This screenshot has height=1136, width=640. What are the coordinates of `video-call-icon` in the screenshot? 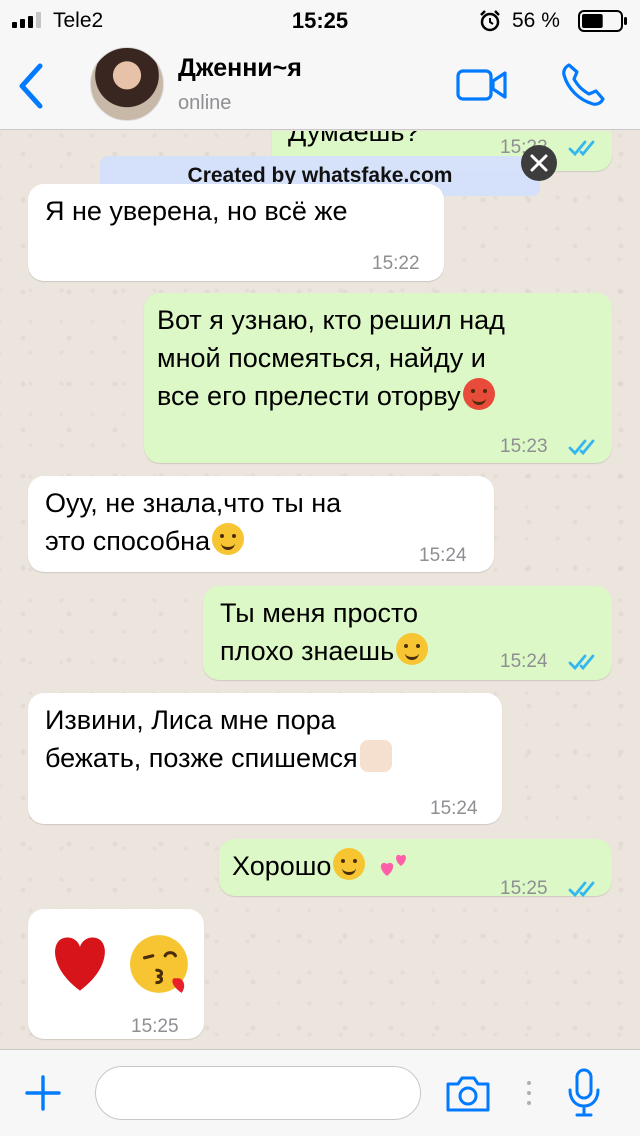 It's located at (482, 85).